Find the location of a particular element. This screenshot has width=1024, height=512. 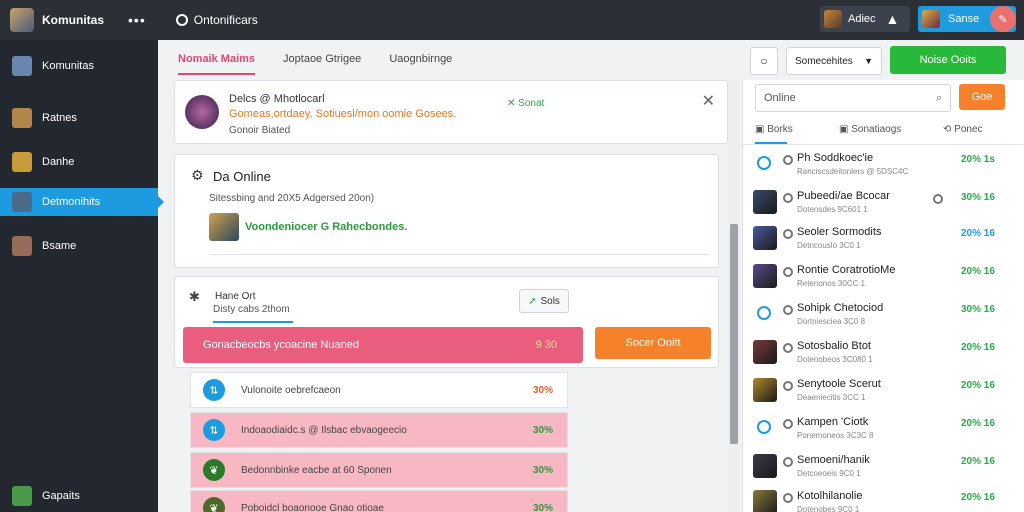

sidebar-item-detmonihits: Detmonihits is located at coordinates (82, 202).